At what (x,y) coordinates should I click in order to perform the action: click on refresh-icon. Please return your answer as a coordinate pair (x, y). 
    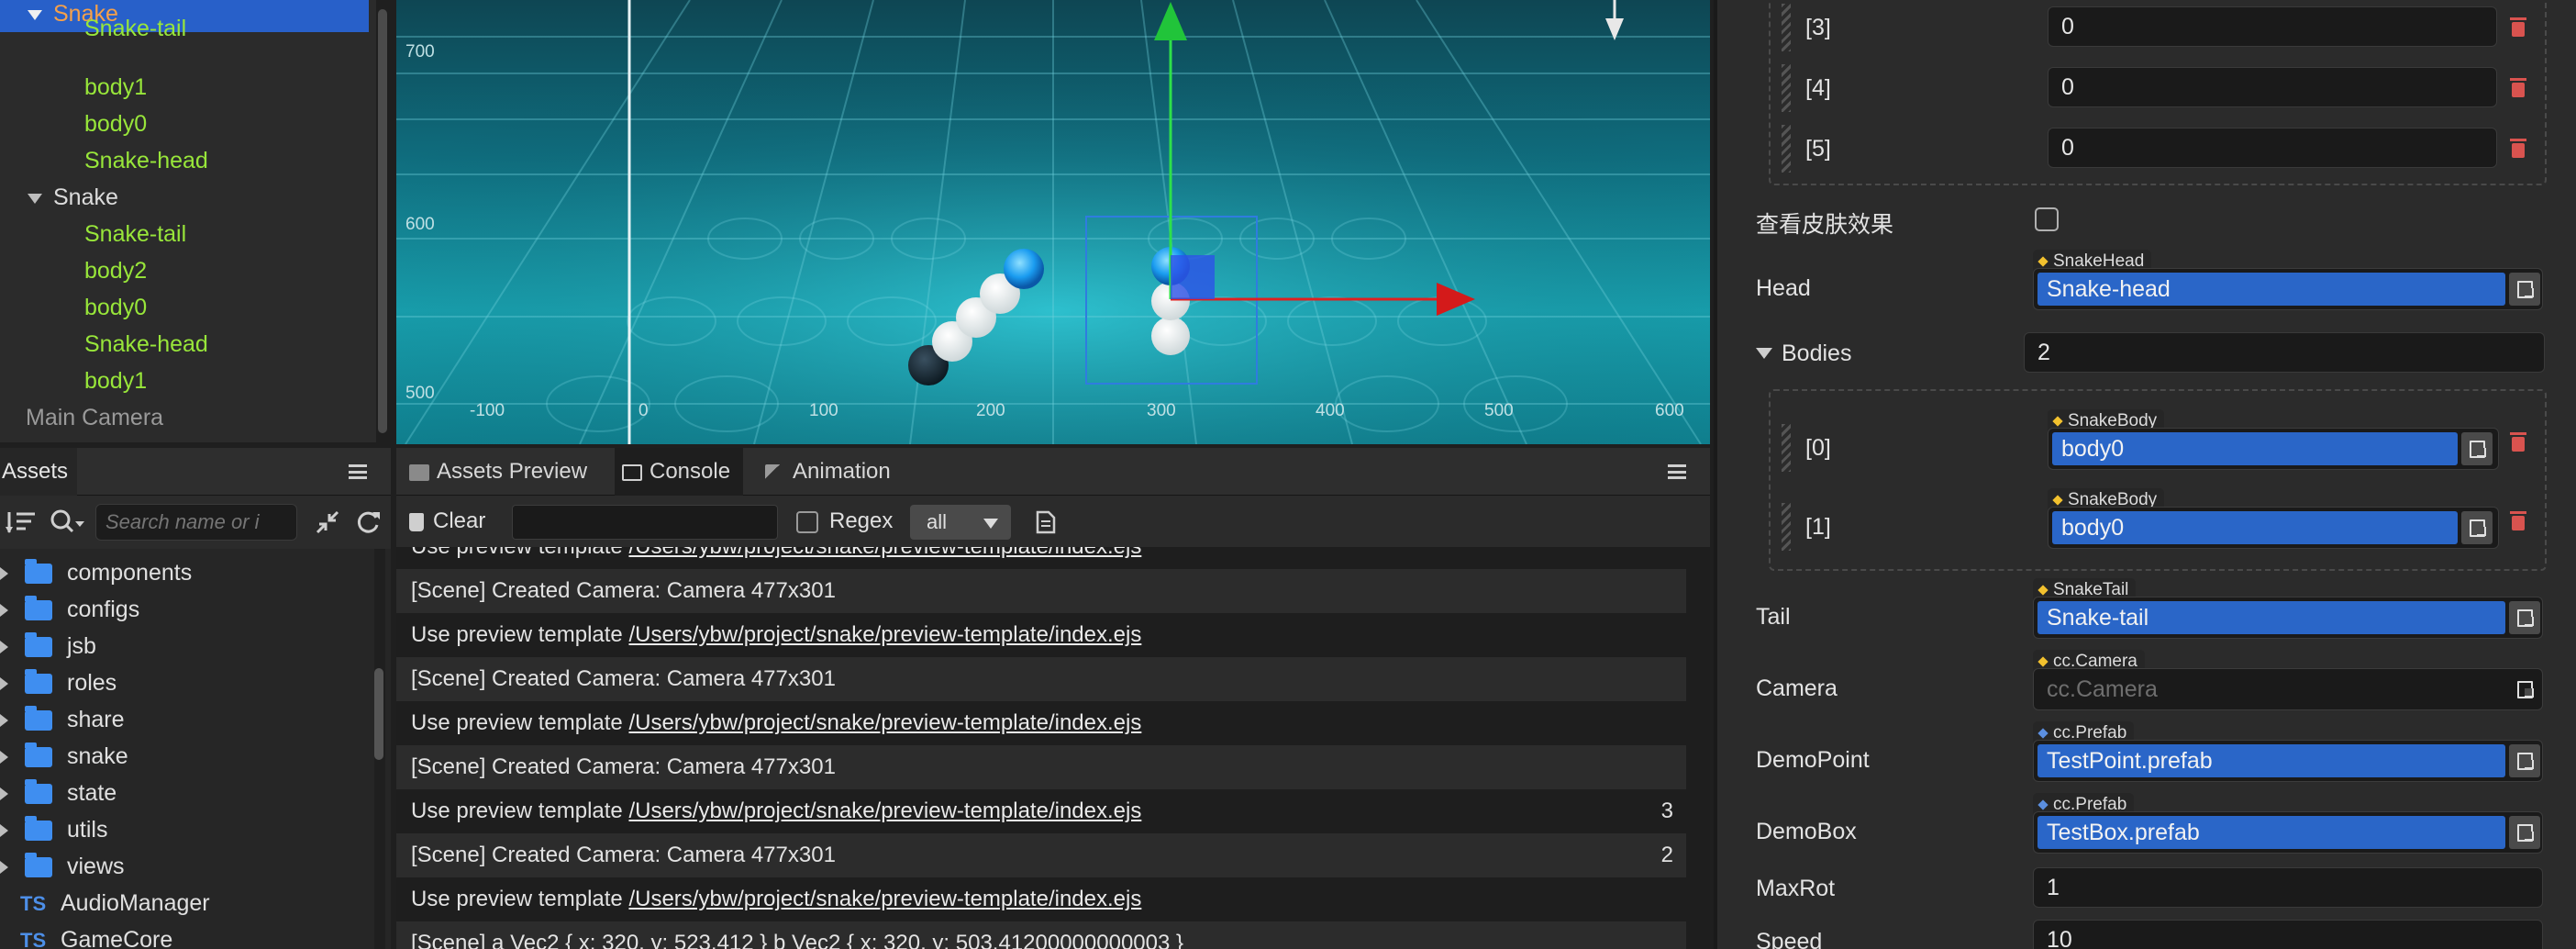
    Looking at the image, I should click on (368, 522).